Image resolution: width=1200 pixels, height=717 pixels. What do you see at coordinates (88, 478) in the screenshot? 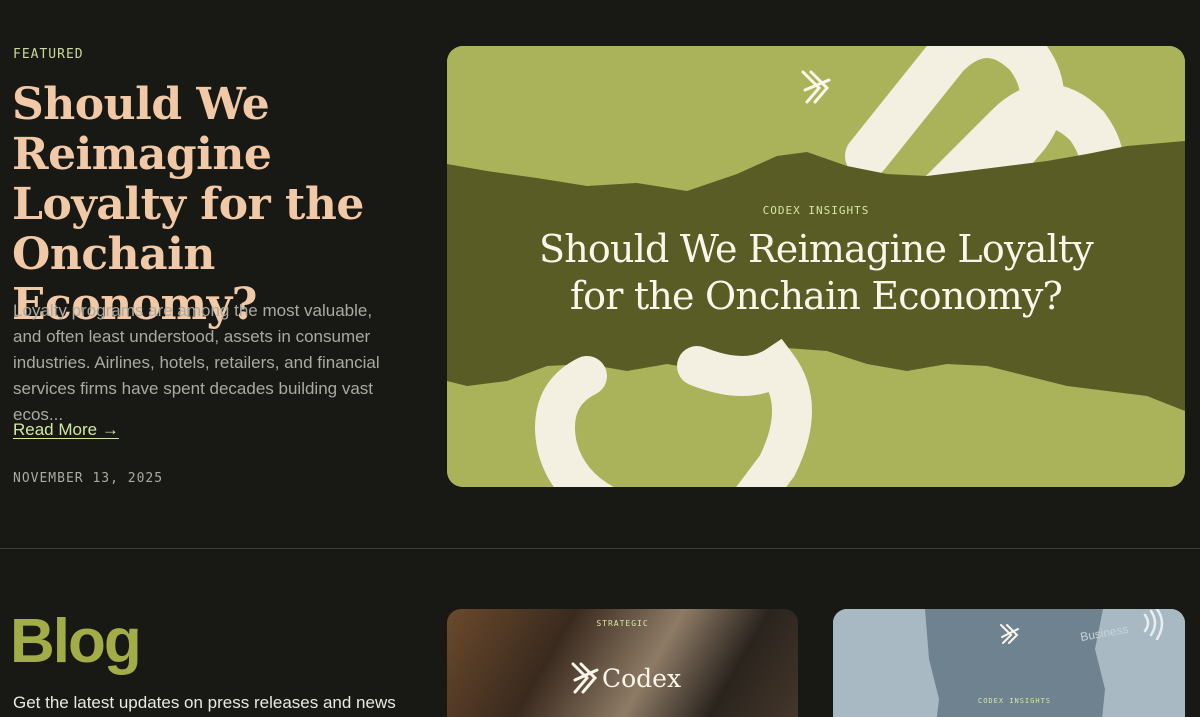
I see `featured-date: NOVEMBER 13, 2025` at bounding box center [88, 478].